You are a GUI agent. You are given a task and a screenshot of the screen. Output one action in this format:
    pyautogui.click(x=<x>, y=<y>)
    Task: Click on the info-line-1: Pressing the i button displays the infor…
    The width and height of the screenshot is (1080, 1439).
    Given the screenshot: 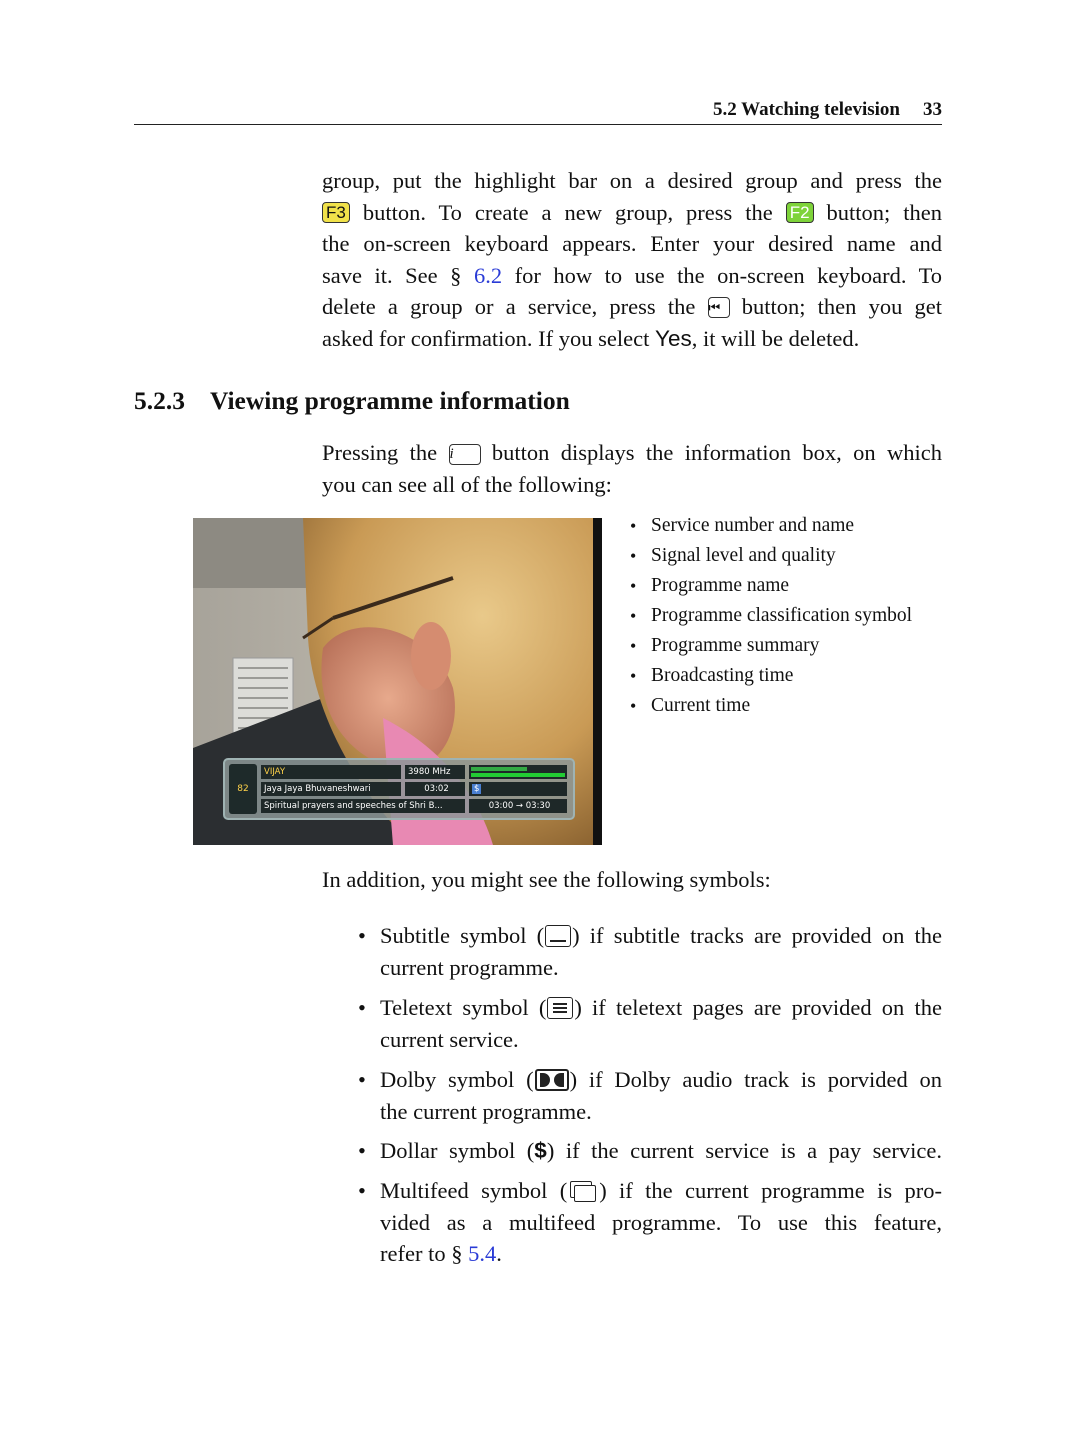 What is the action you would take?
    pyautogui.click(x=632, y=452)
    